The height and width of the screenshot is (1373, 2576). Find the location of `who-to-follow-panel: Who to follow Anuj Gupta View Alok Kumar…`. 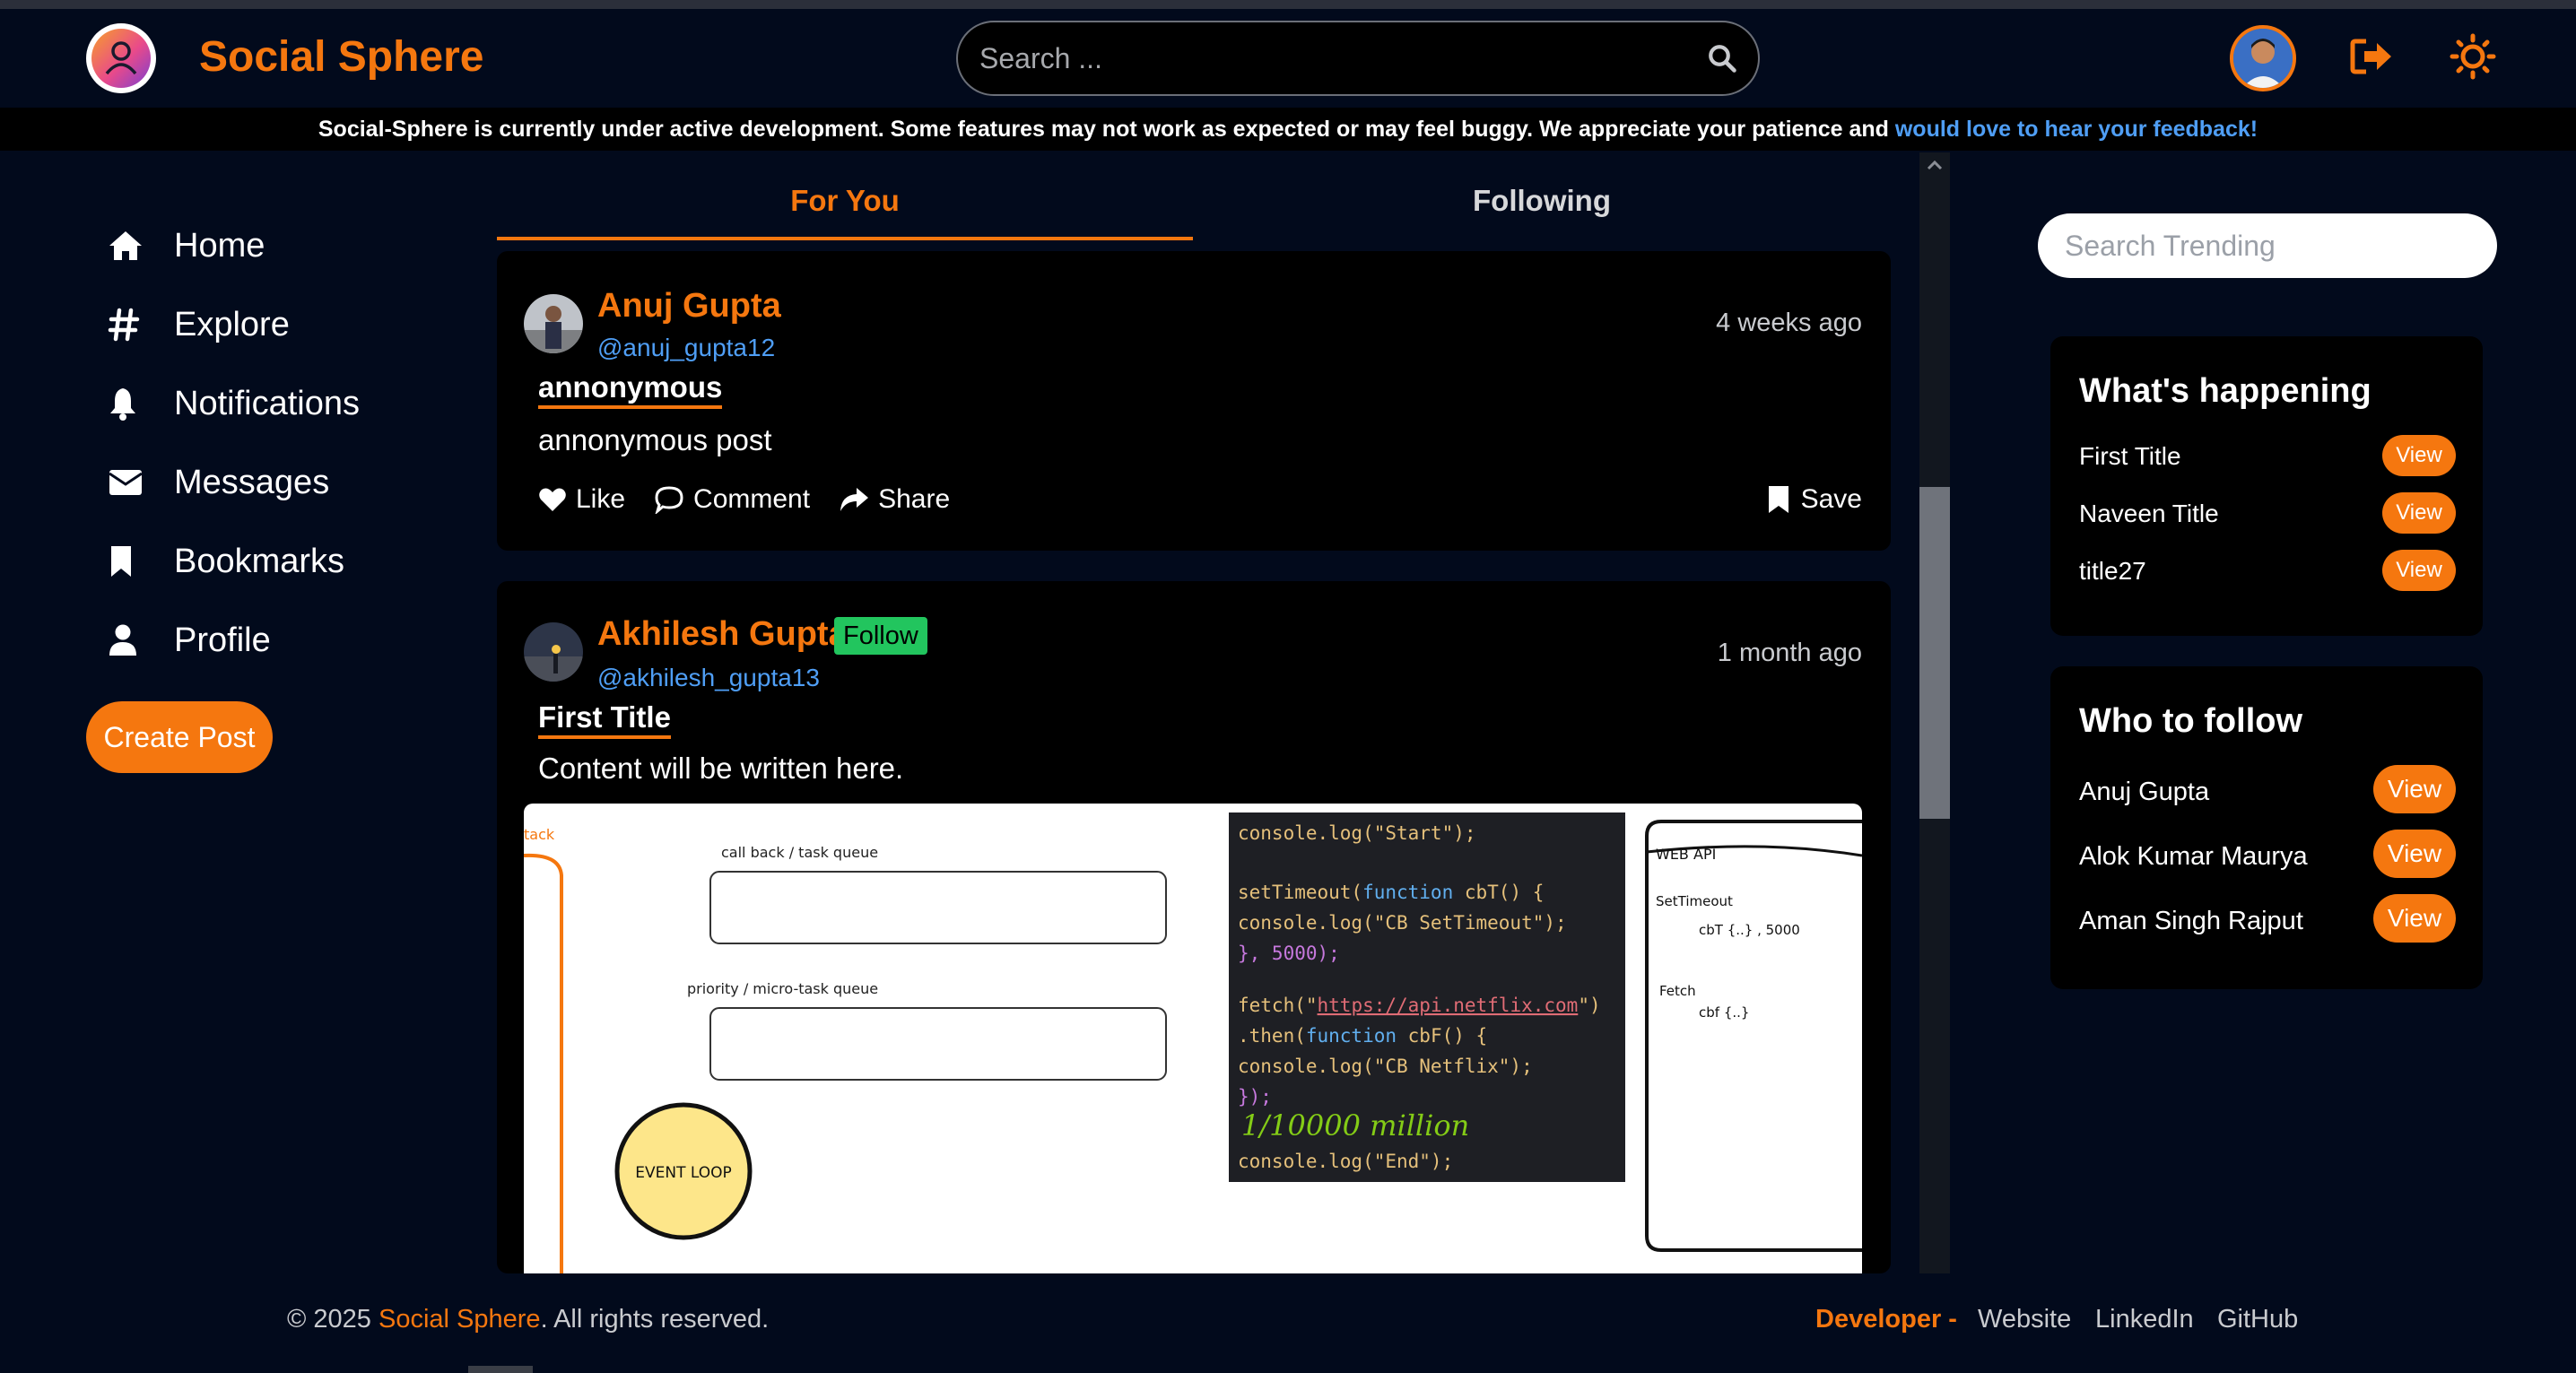

who-to-follow-panel: Who to follow Anuj Gupta View Alok Kumar… is located at coordinates (2266, 827).